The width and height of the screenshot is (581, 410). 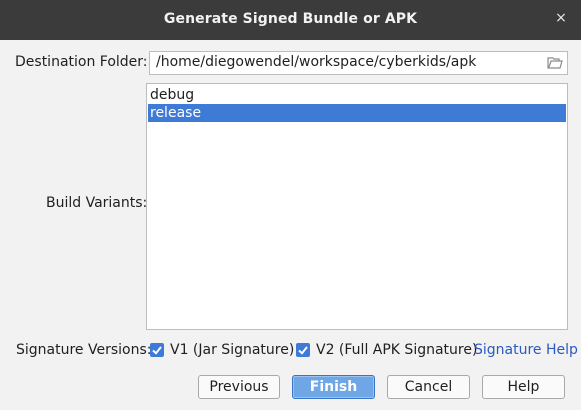 I want to click on window-edge, so click(x=1, y=225).